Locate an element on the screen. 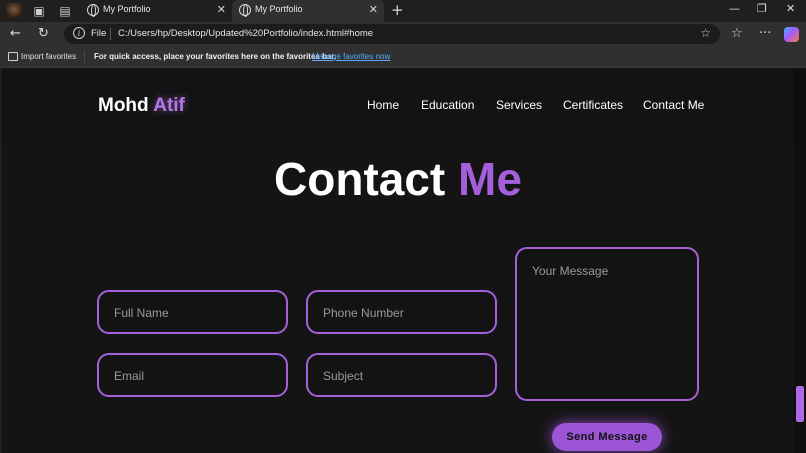 The image size is (806, 453). import-icon is located at coordinates (13, 56).